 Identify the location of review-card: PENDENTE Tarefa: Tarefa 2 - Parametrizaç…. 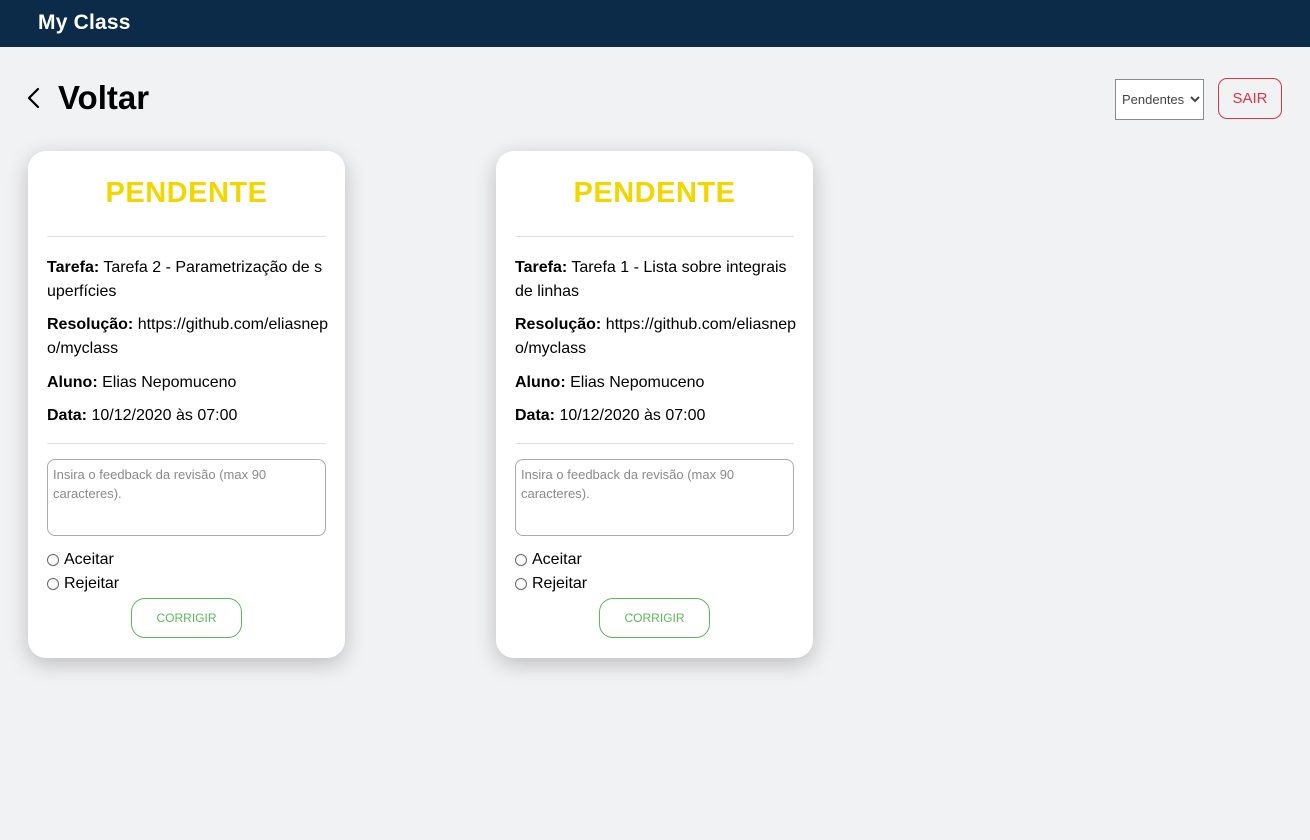
(186, 404).